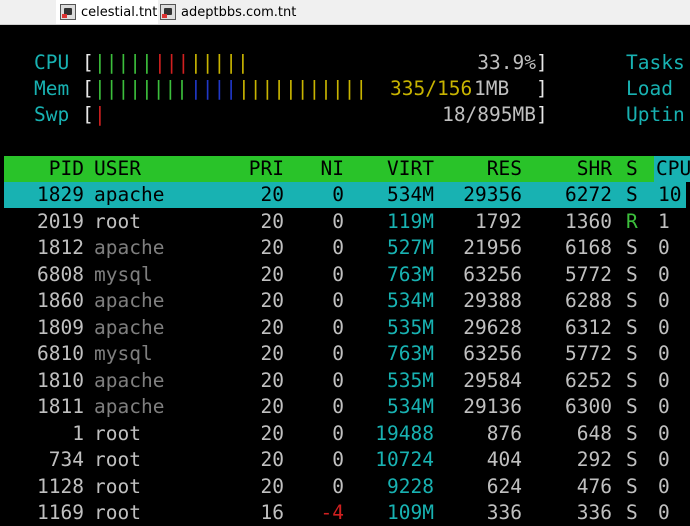 The height and width of the screenshot is (526, 690). Describe the element at coordinates (66, 459) in the screenshot. I see `process-cell-pid: 734` at that location.